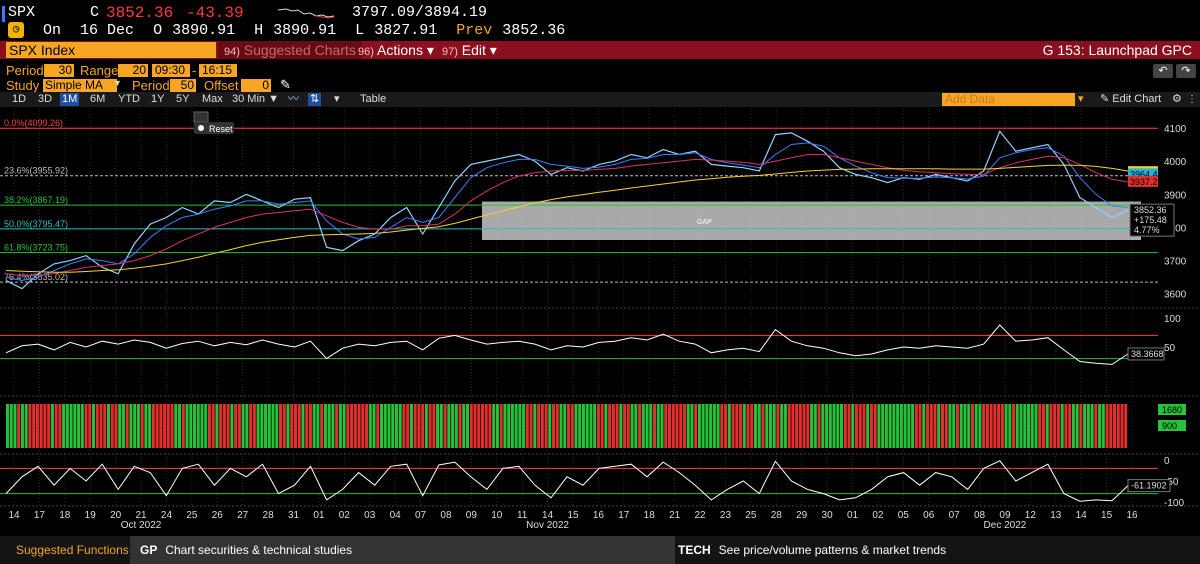  What do you see at coordinates (171, 70) in the screenshot?
I see `start-time-input: 09:30` at bounding box center [171, 70].